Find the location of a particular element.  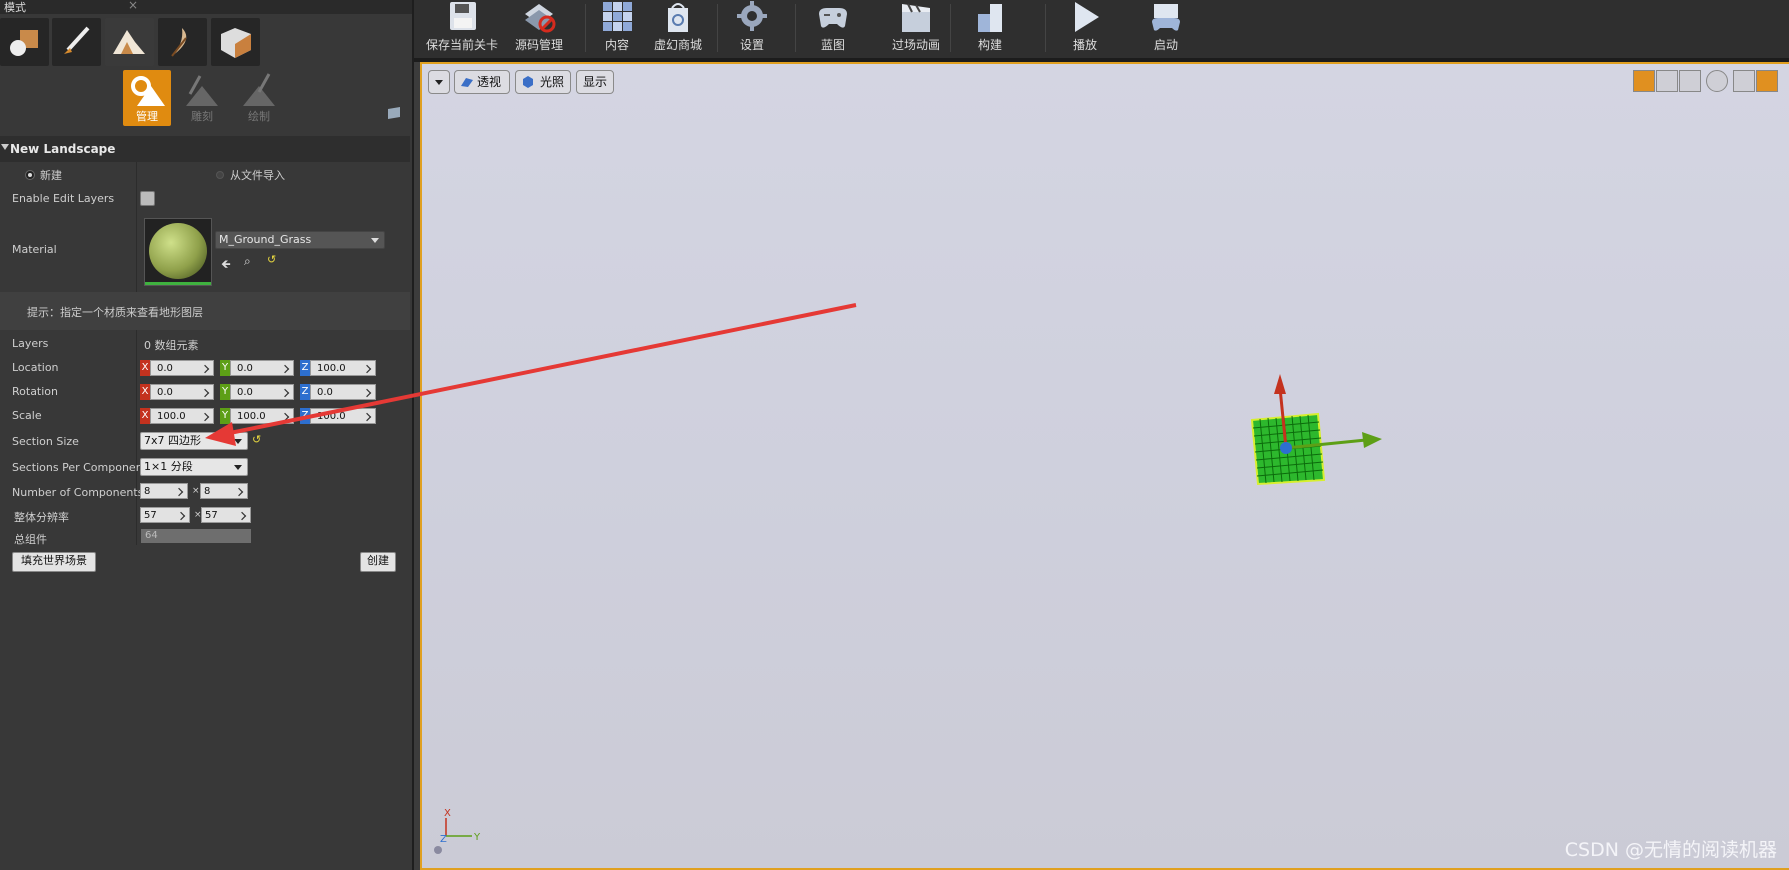

viewport-options-button is located at coordinates (439, 82).